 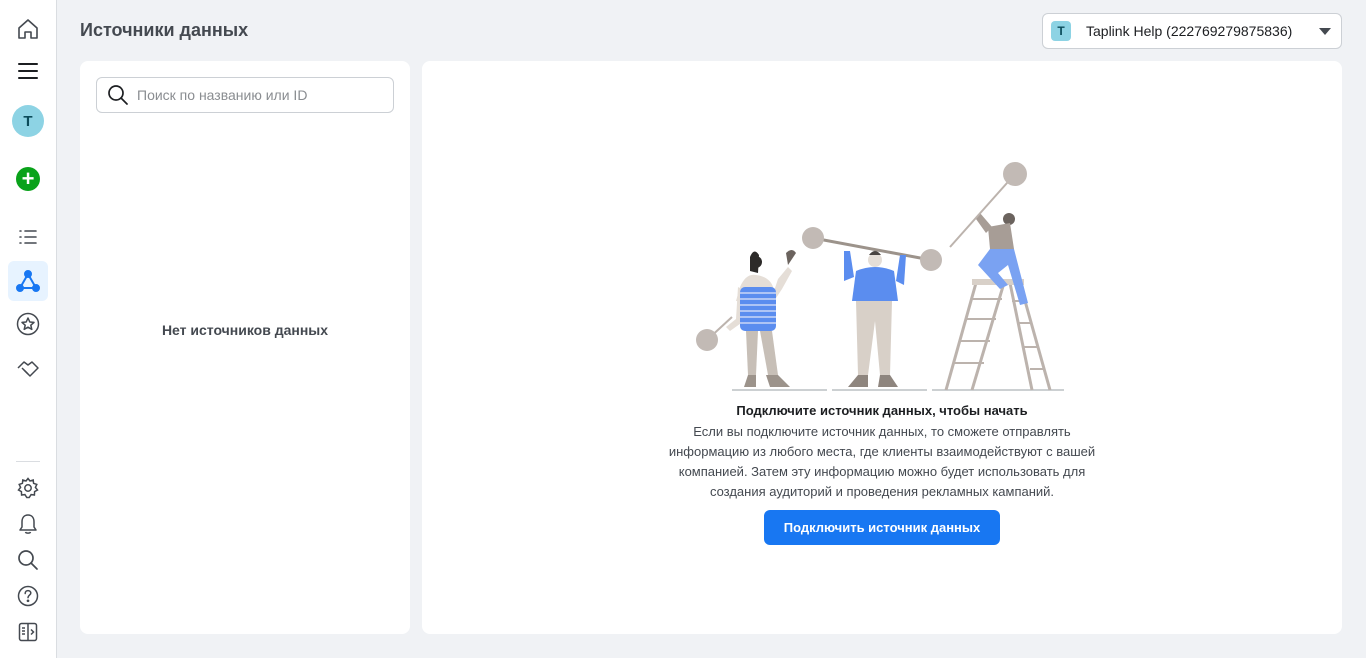 I want to click on account-avatar-button: T, so click(x=28, y=121).